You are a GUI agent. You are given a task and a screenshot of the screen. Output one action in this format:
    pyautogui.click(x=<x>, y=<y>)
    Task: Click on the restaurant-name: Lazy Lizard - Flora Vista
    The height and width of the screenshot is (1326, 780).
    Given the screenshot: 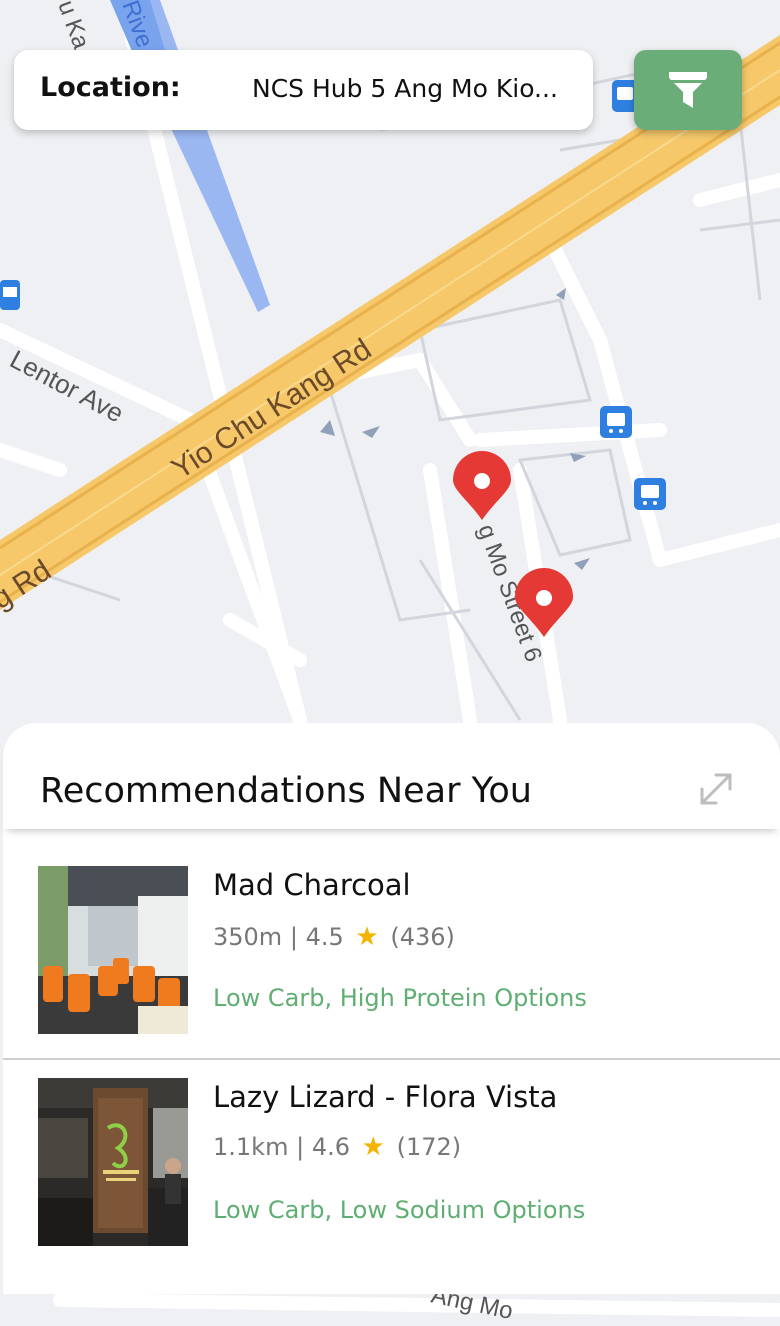 What is the action you would take?
    pyautogui.click(x=385, y=1097)
    